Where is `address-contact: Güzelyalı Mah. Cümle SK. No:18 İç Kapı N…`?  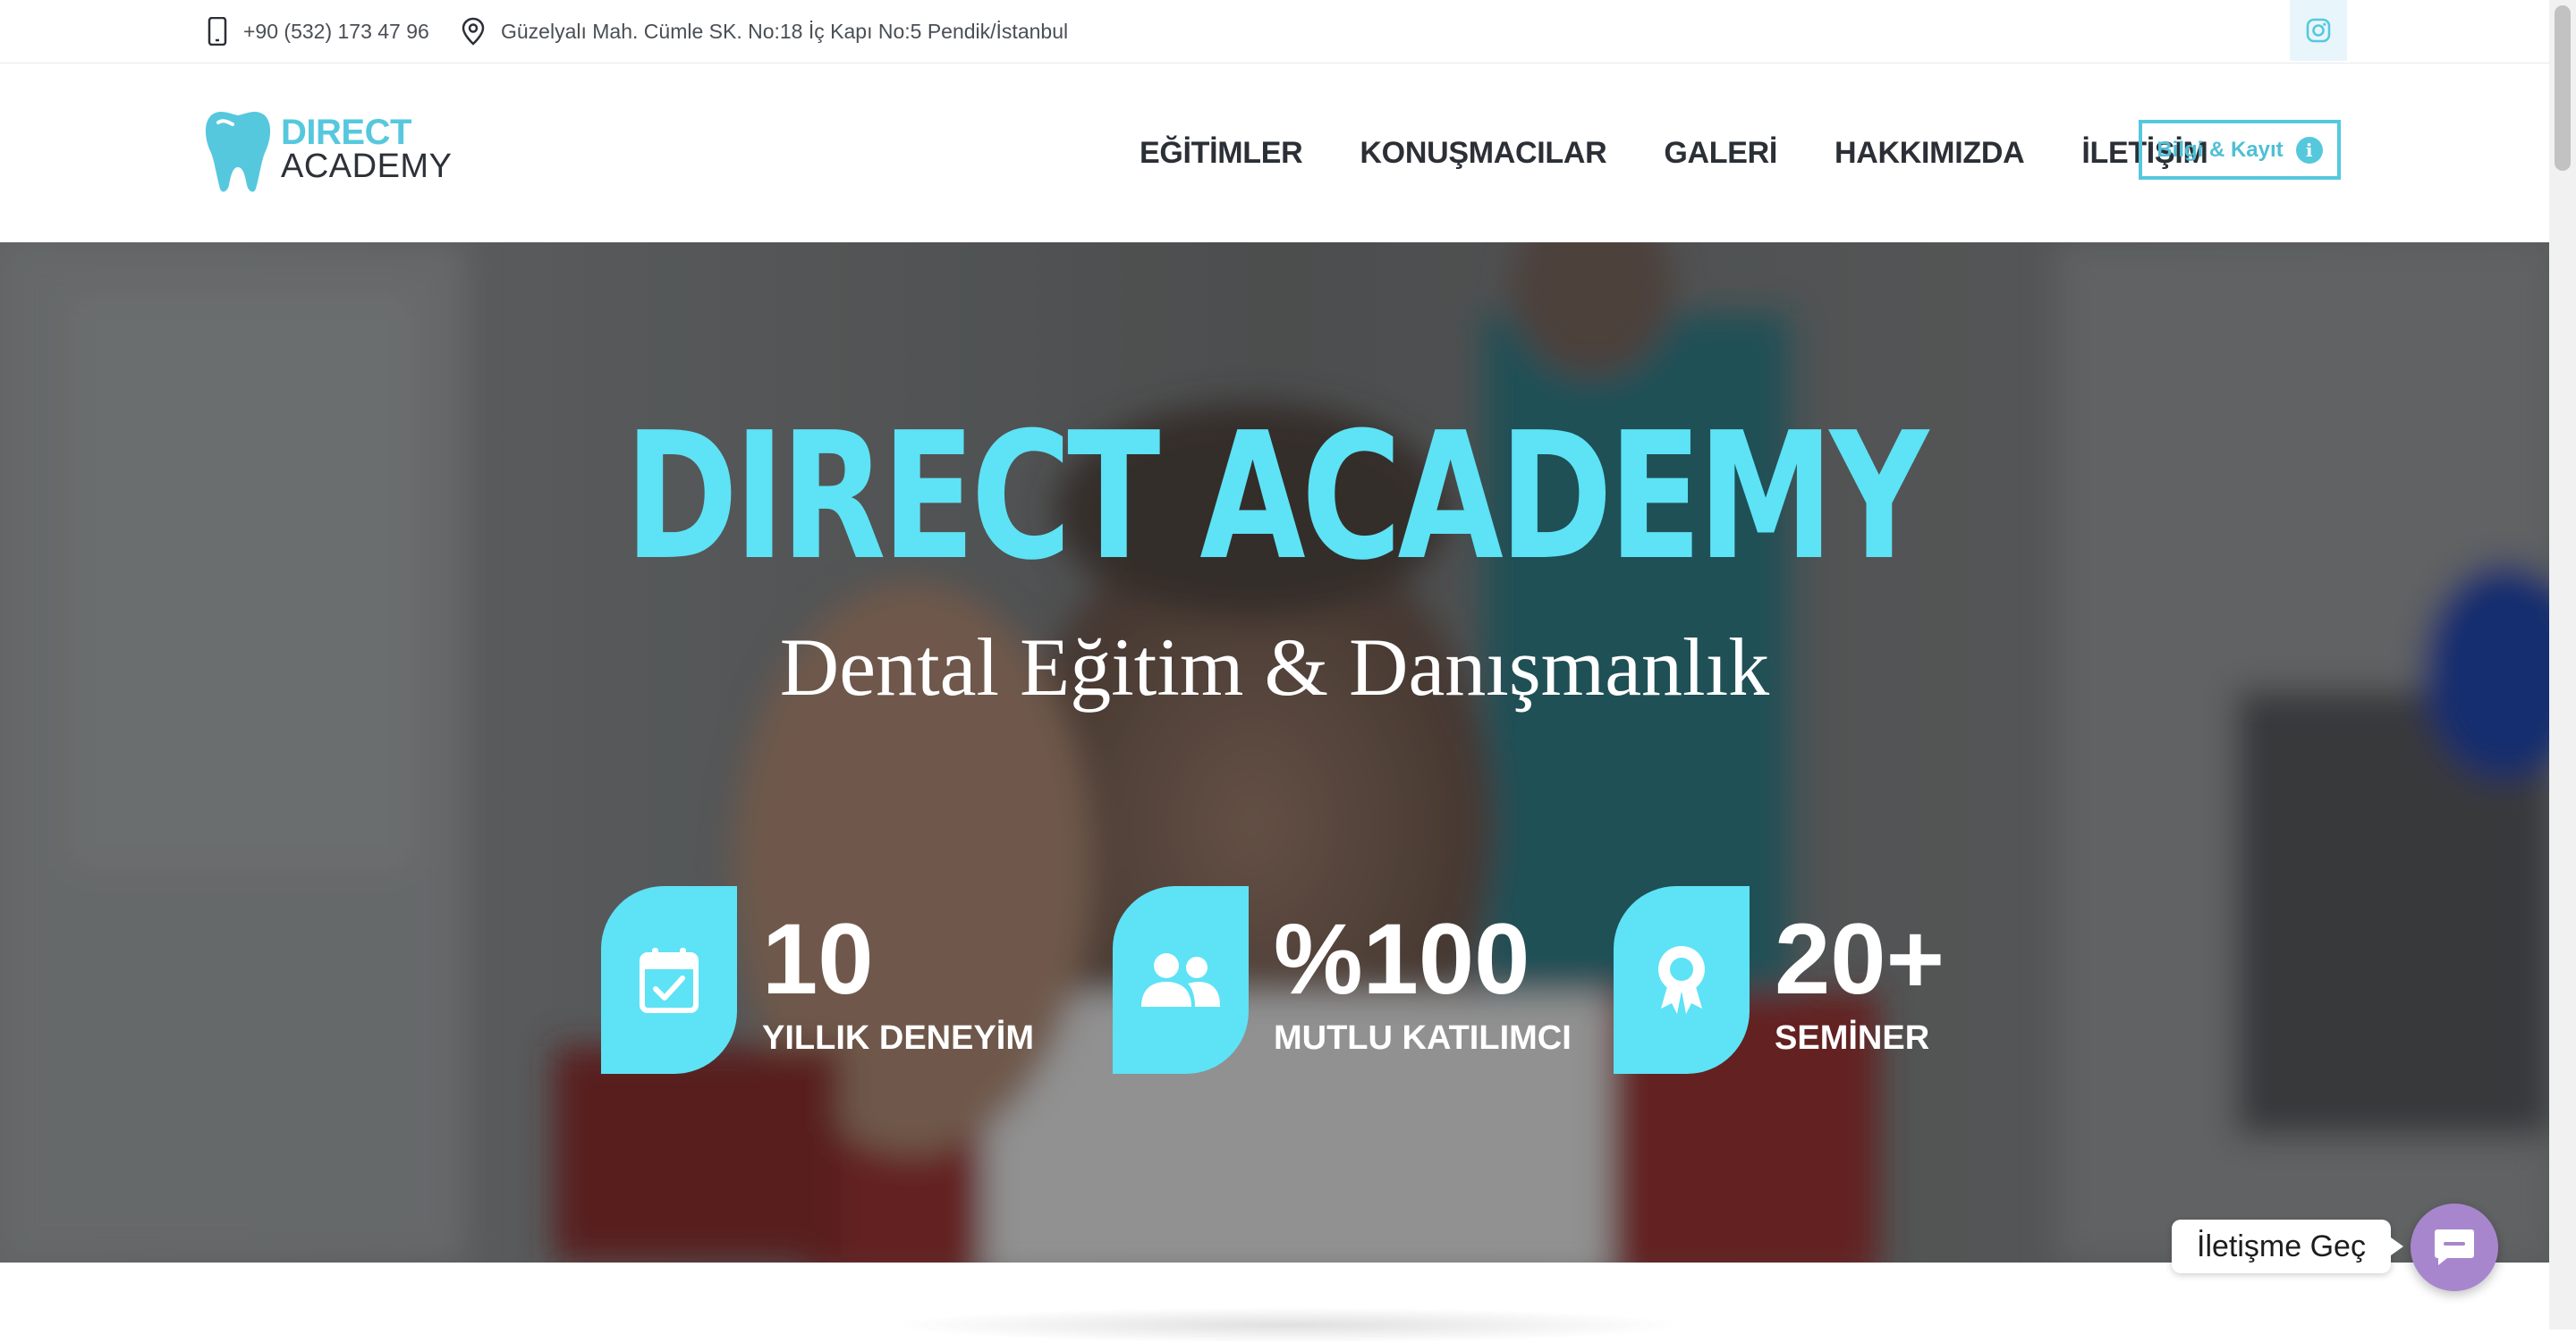
address-contact: Güzelyalı Mah. Cümle SK. No:18 İç Kapı N… is located at coordinates (765, 31).